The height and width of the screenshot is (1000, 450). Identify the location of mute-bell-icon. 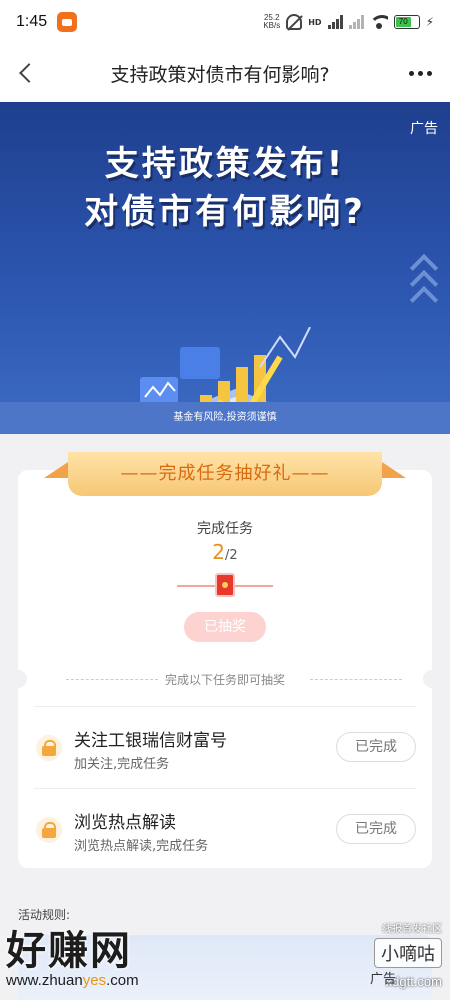
(294, 22).